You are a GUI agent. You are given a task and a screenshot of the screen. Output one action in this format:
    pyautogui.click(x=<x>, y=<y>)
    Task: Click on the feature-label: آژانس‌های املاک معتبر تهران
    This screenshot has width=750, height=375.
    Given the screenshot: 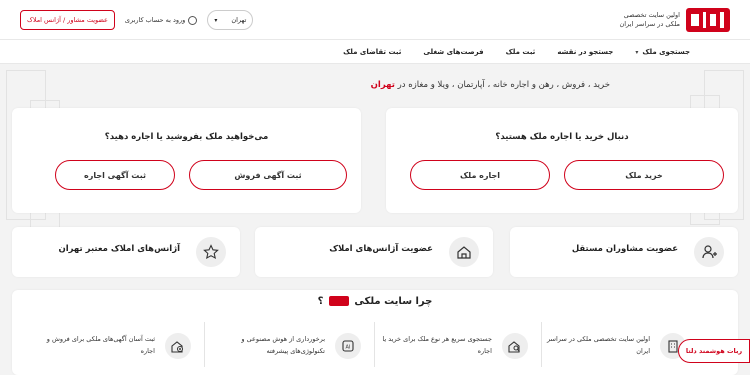 What is the action you would take?
    pyautogui.click(x=119, y=249)
    